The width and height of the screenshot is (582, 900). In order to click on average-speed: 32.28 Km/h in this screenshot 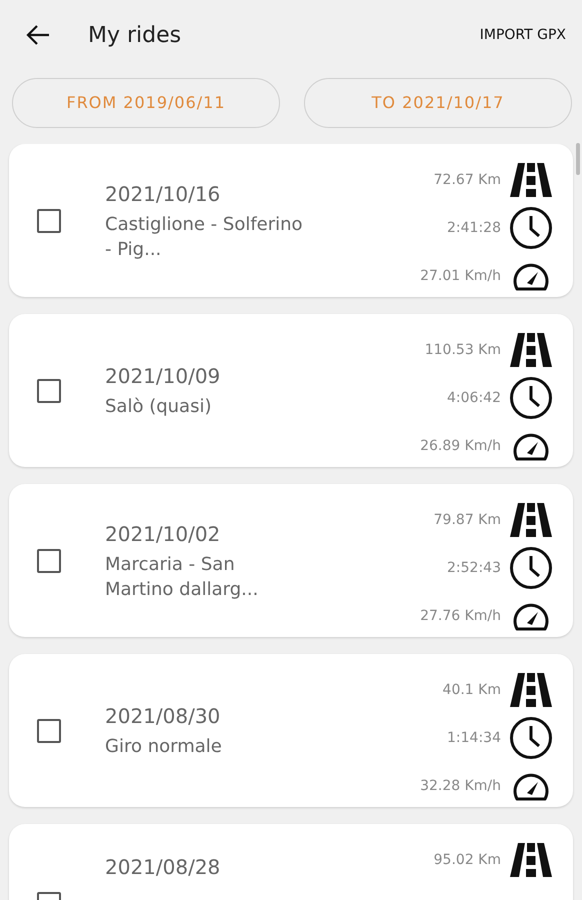, I will do `click(460, 786)`.